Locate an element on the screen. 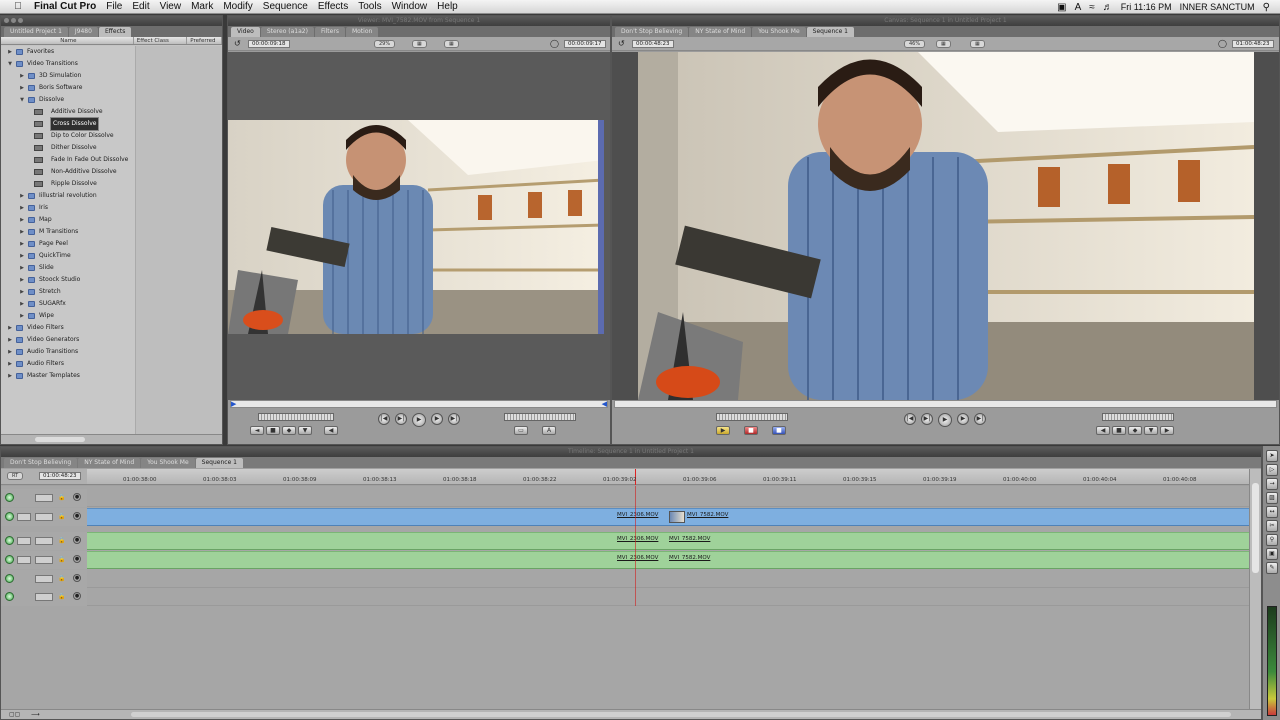 This screenshot has height=720, width=1280. menu-sequence: Sequence is located at coordinates (285, 6).